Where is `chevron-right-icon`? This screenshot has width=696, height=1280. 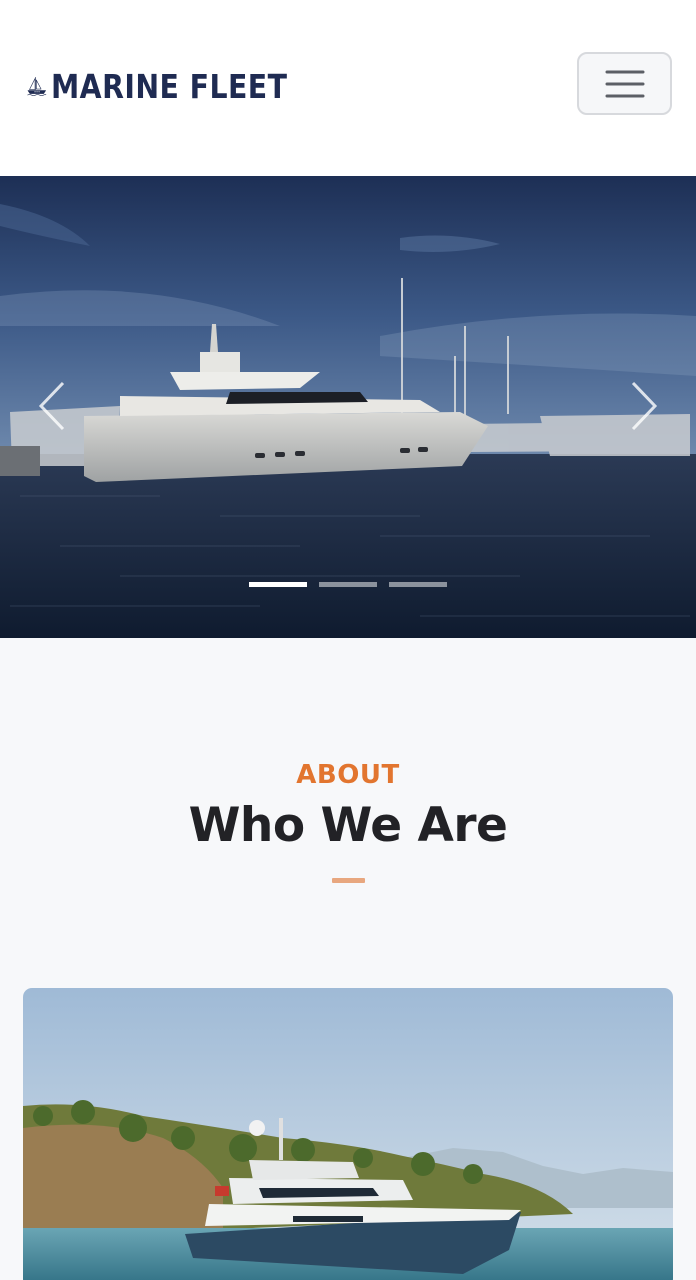
chevron-right-icon is located at coordinates (644, 406).